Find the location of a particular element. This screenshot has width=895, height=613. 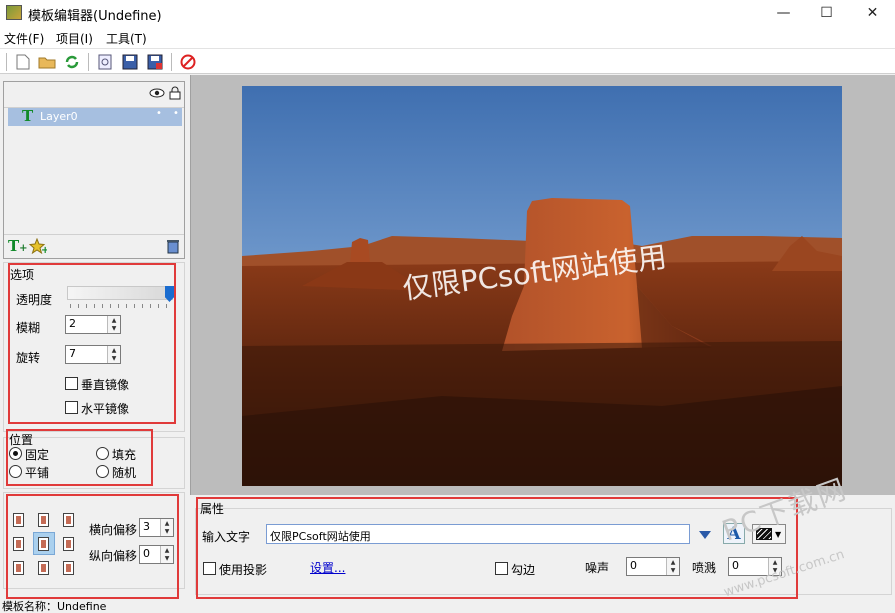

app-icon is located at coordinates (14, 12).